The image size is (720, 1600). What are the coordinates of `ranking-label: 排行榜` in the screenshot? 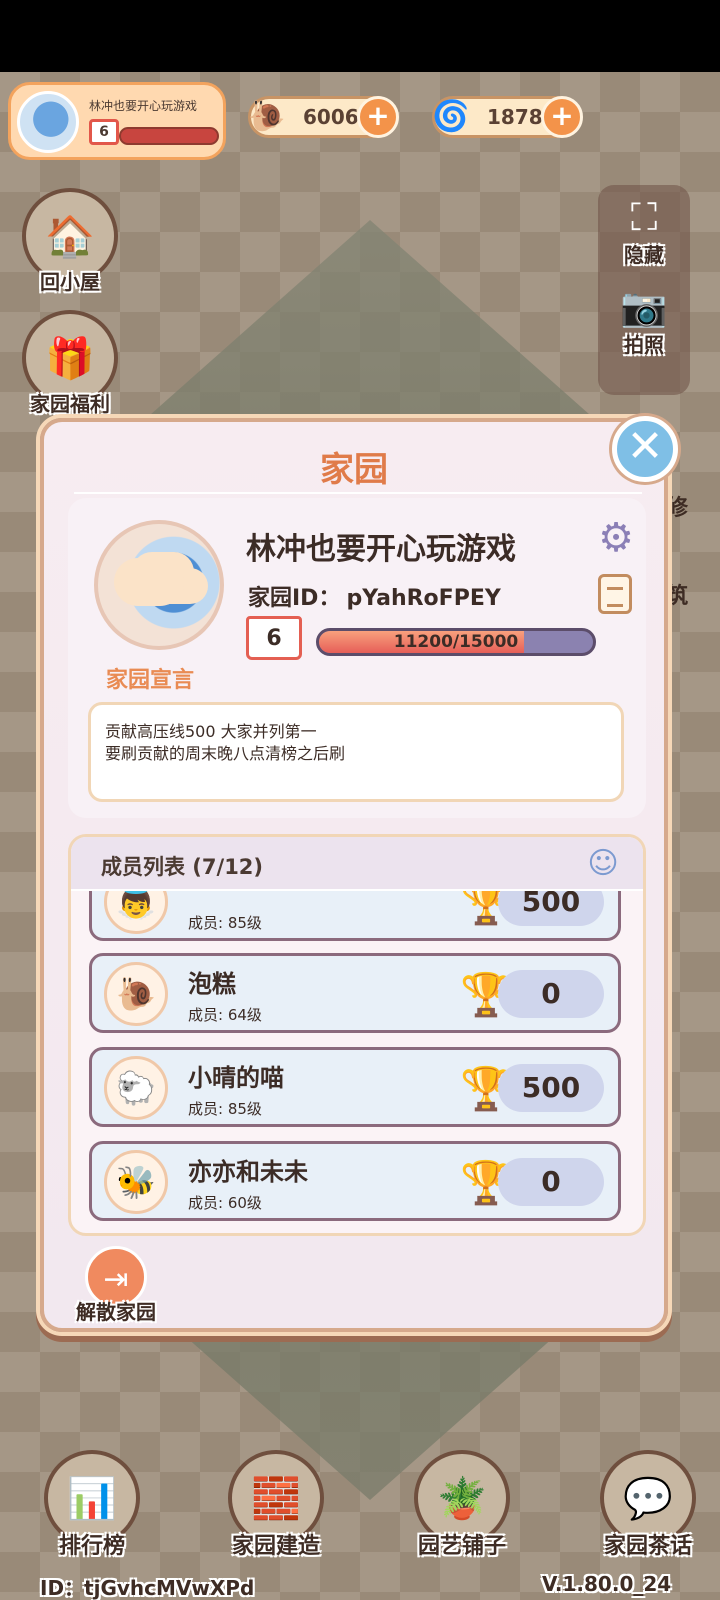 It's located at (91, 1546).